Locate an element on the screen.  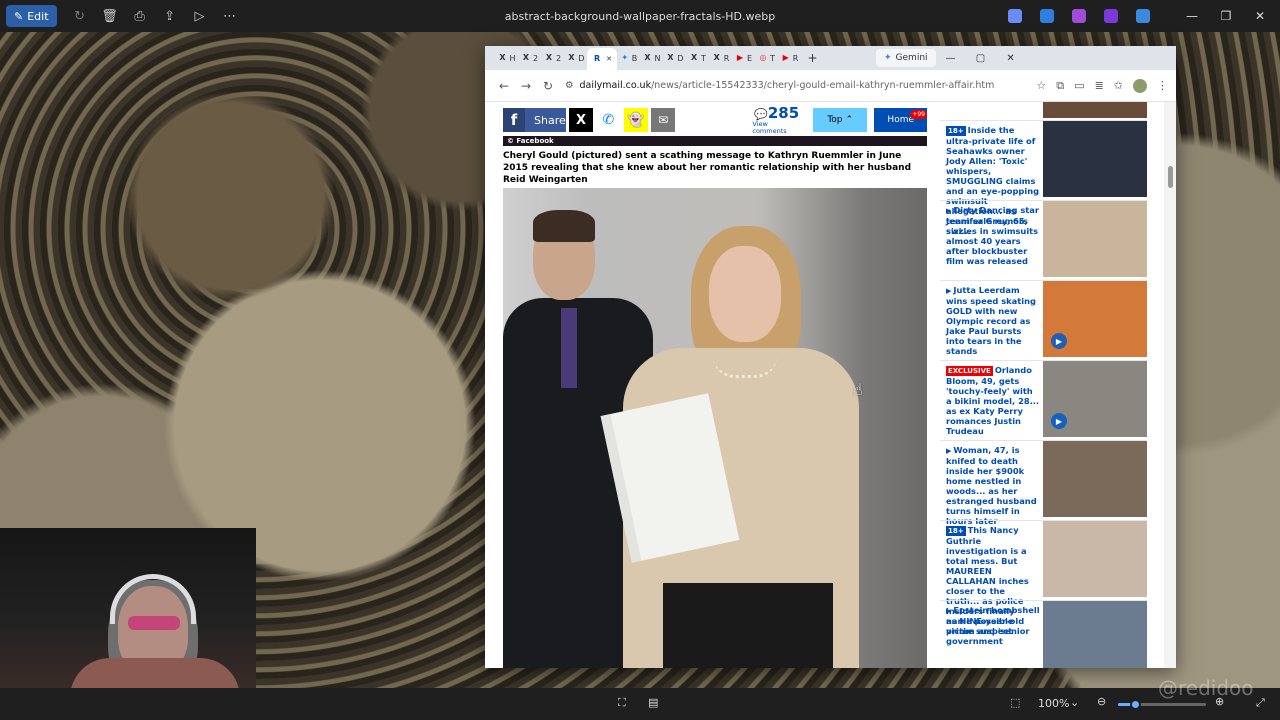
delete-icon: 🗑 is located at coordinates (110, 16).